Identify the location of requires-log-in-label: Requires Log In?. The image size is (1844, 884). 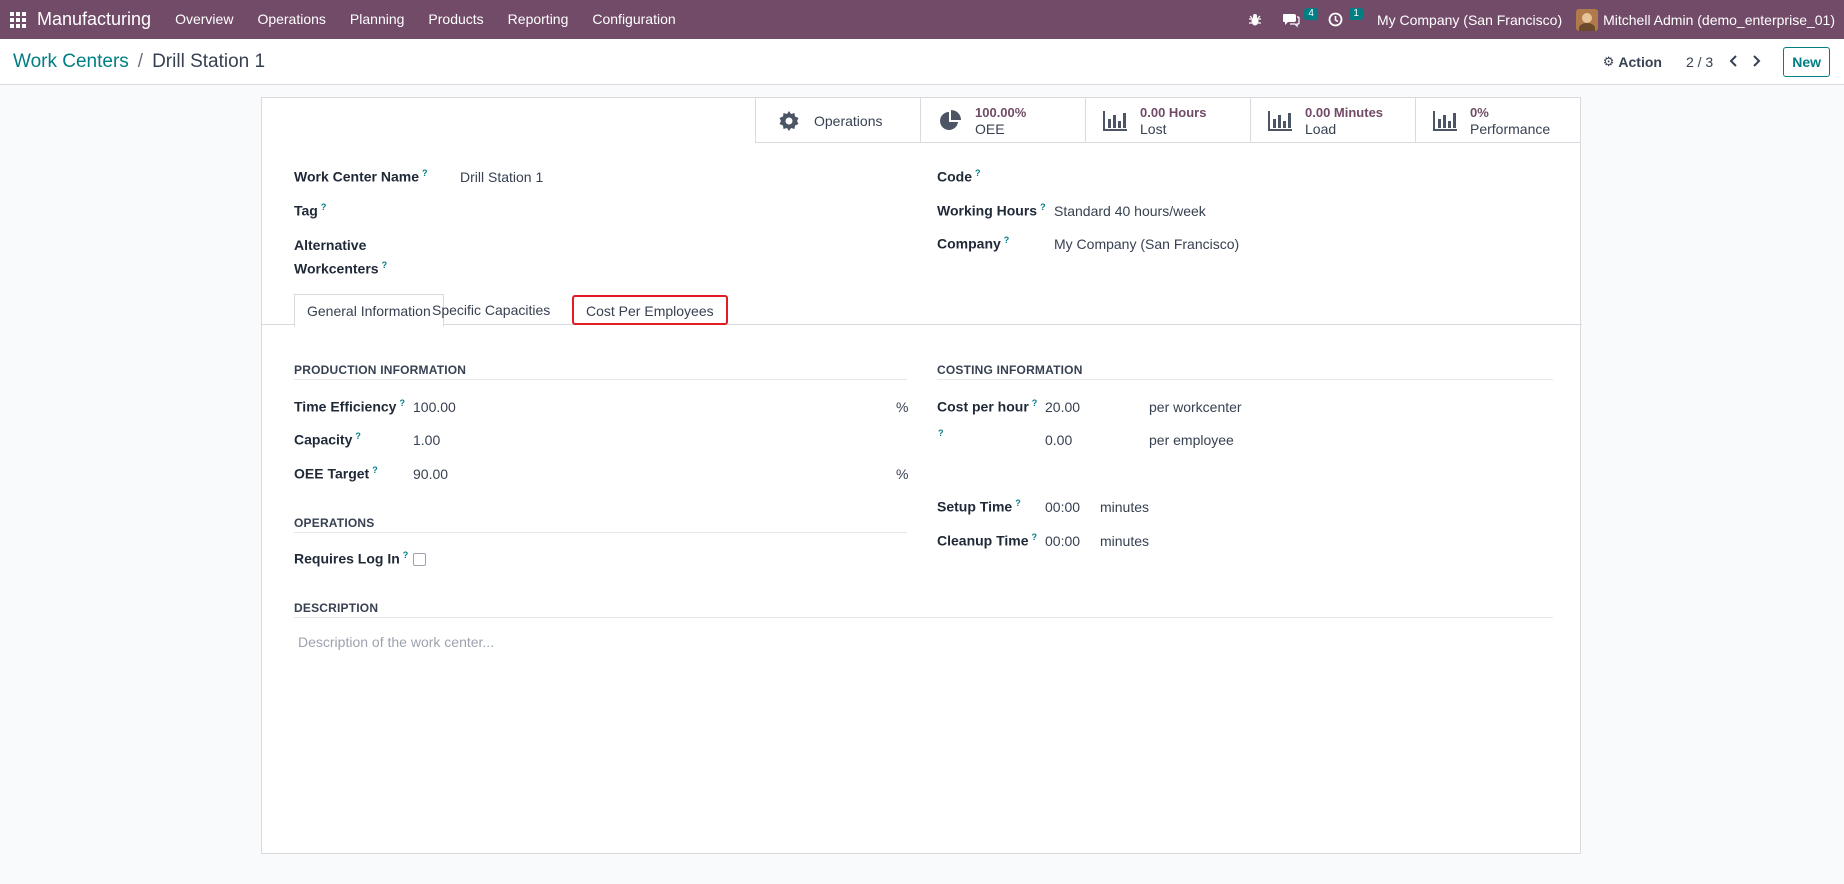
(351, 558).